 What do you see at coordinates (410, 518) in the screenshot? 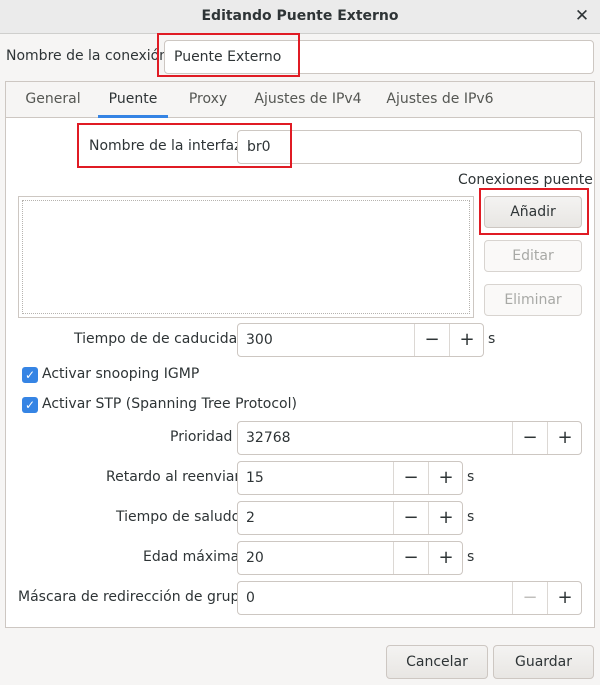
I see `hello-time-decrement-button: −` at bounding box center [410, 518].